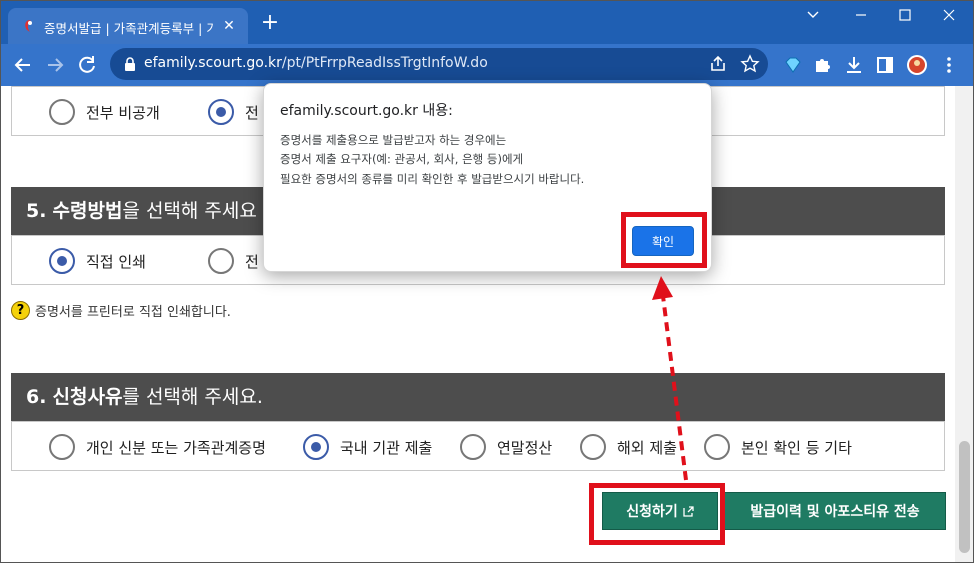 The height and width of the screenshot is (563, 974). I want to click on history-button-label: 발급이력 및 아포스티유 전송, so click(835, 512).